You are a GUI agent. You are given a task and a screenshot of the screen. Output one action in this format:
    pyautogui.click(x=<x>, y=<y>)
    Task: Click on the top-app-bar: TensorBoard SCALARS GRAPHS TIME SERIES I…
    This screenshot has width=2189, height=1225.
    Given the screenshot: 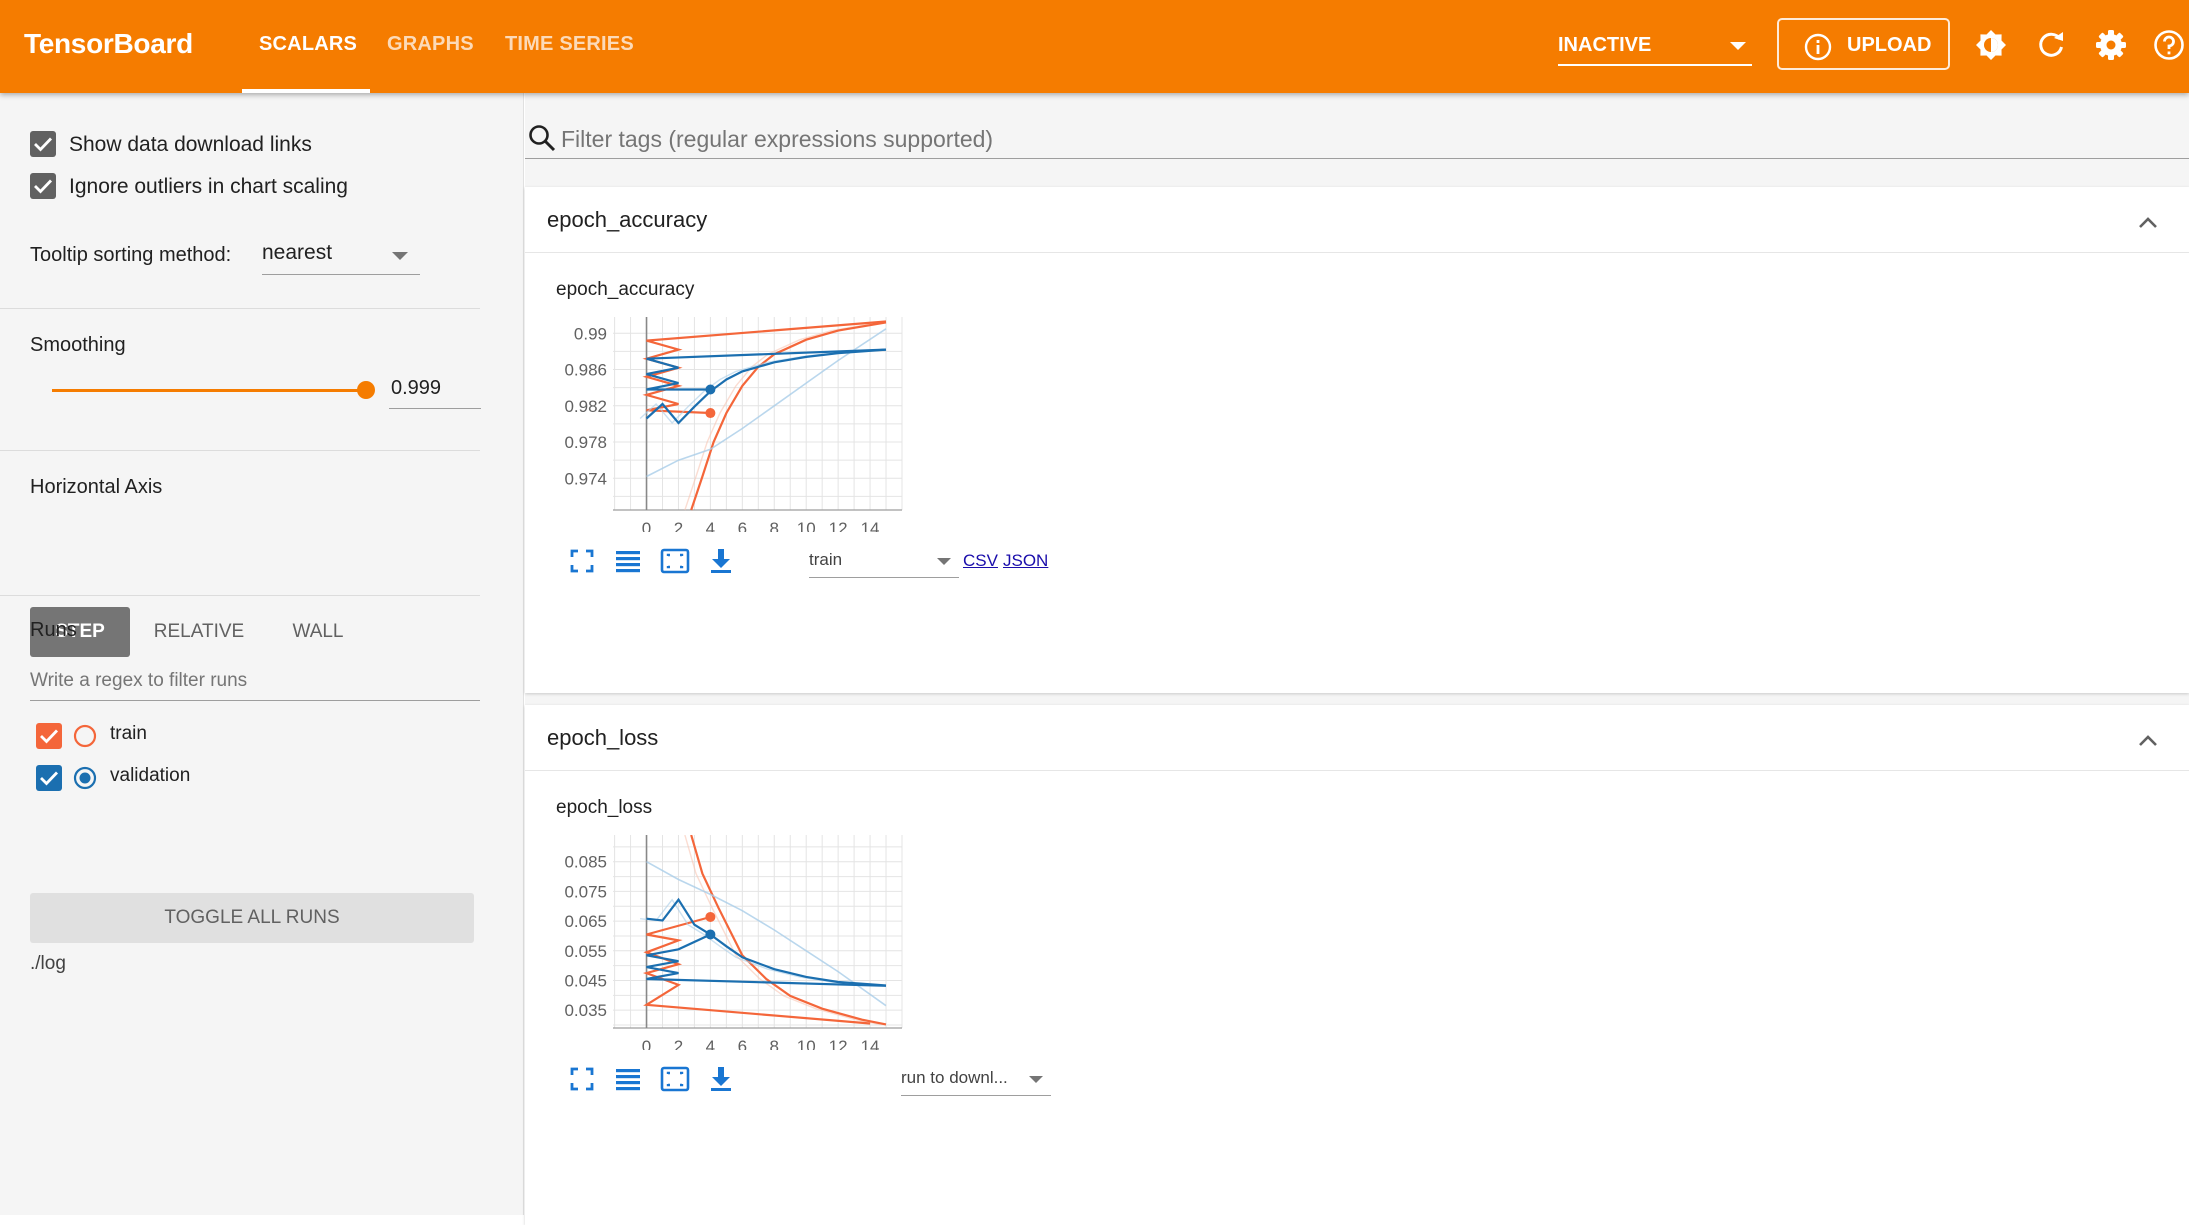 What is the action you would take?
    pyautogui.click(x=1094, y=46)
    